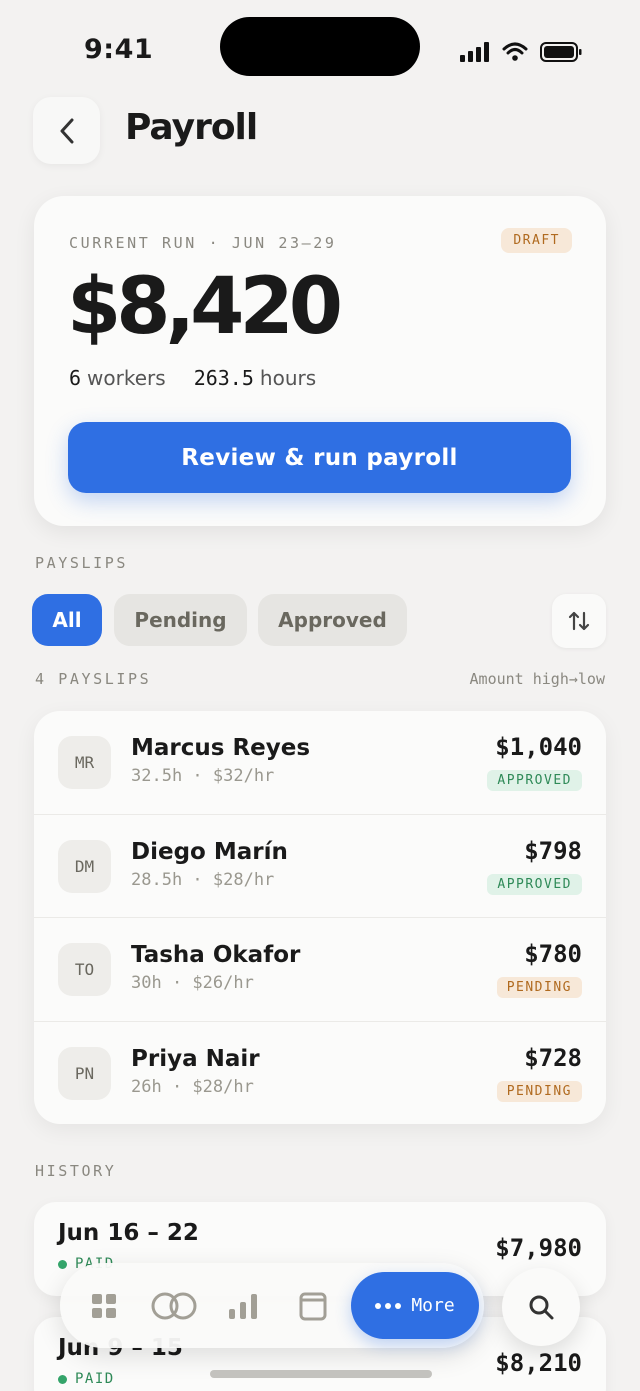 Image resolution: width=640 pixels, height=1391 pixels. Describe the element at coordinates (203, 879) in the screenshot. I see `payslip-meta: 28.5h · $28/hr` at that location.